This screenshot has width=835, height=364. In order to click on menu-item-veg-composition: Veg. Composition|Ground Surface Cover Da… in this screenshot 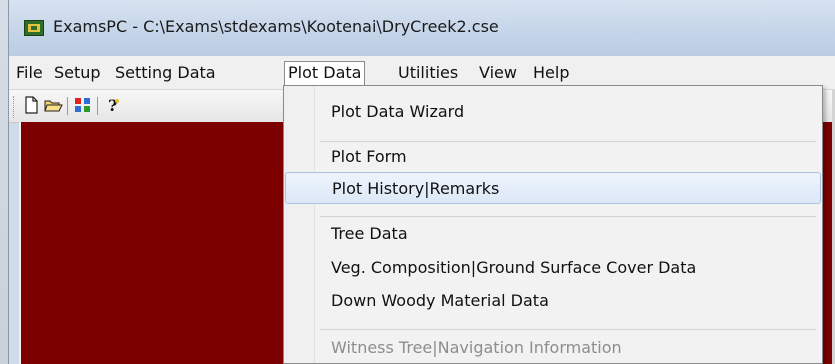, I will do `click(553, 268)`.